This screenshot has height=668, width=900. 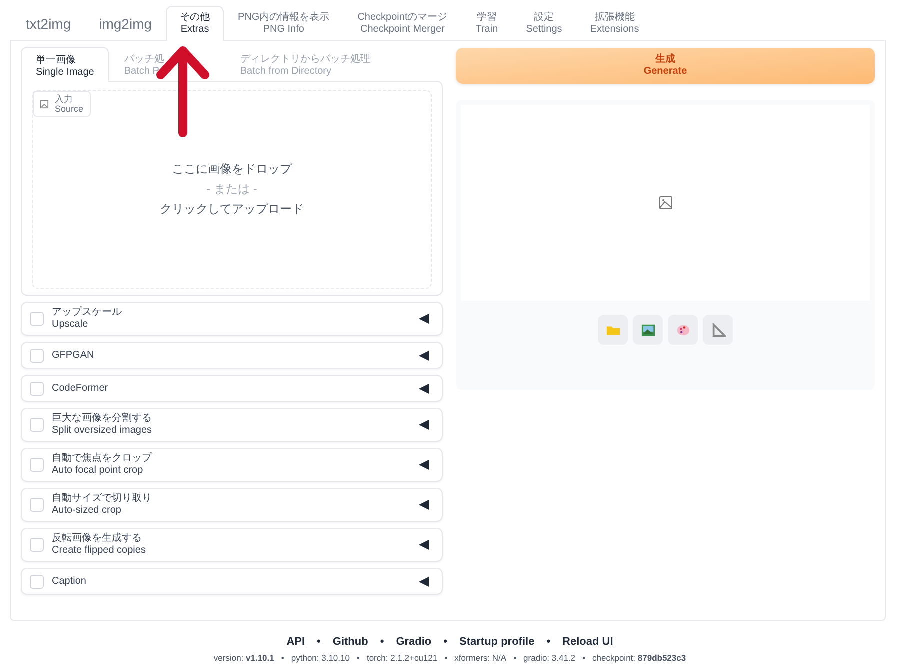 I want to click on footer-link: Github, so click(x=350, y=642).